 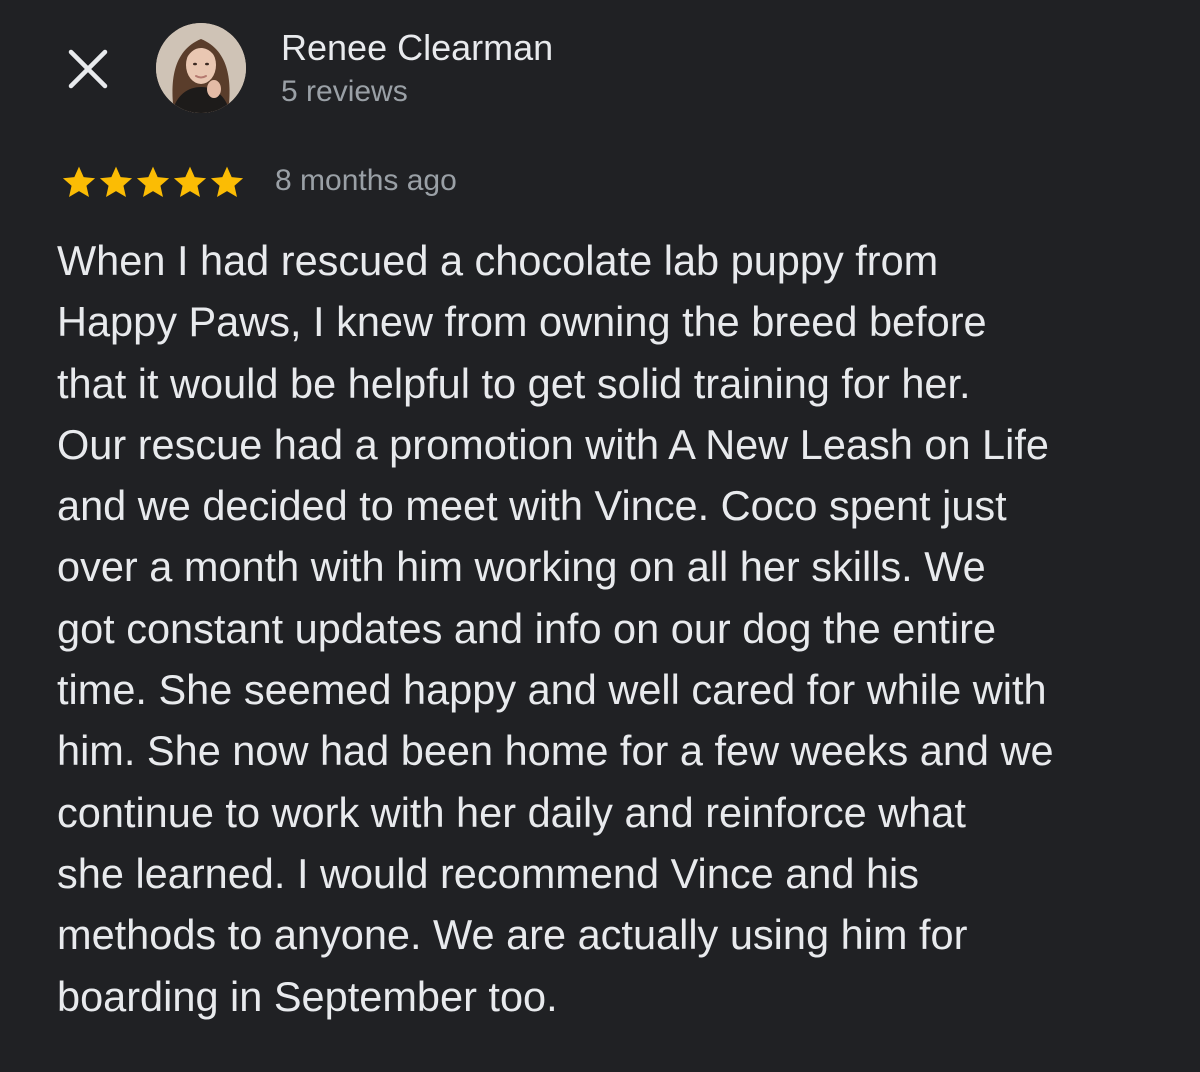 What do you see at coordinates (307, 996) in the screenshot?
I see `review-text-line: boarding in September too.` at bounding box center [307, 996].